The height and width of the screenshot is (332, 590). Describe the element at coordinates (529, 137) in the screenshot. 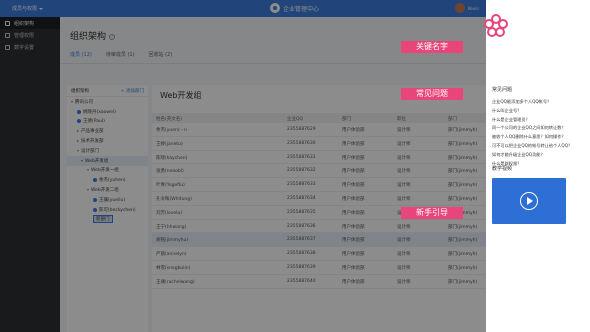

I see `faq-link: 被收个人QQ删除什么意思？如何操作？` at that location.